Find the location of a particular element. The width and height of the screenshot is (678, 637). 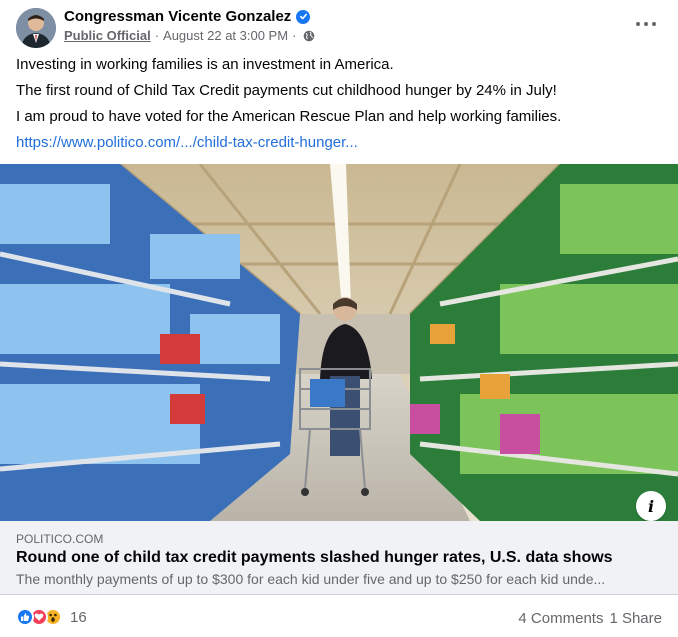

author-name: Congressman Vicente Gonzalez is located at coordinates (187, 16).